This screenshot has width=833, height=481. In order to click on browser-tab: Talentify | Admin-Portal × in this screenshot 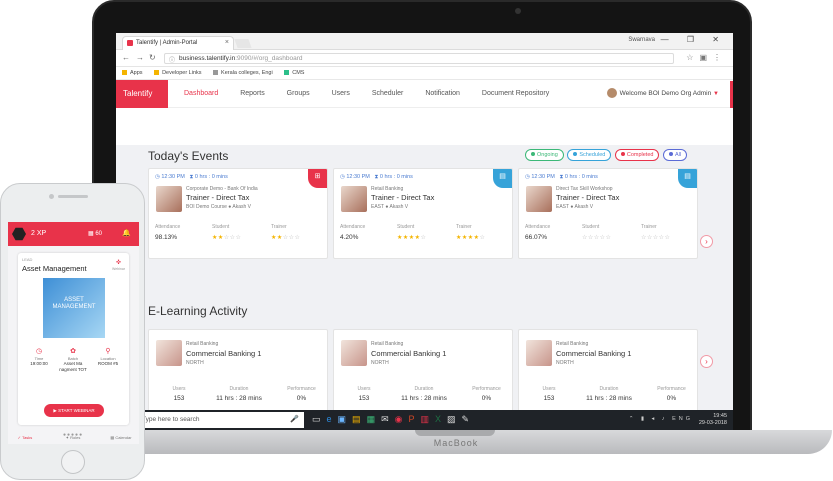, I will do `click(178, 43)`.